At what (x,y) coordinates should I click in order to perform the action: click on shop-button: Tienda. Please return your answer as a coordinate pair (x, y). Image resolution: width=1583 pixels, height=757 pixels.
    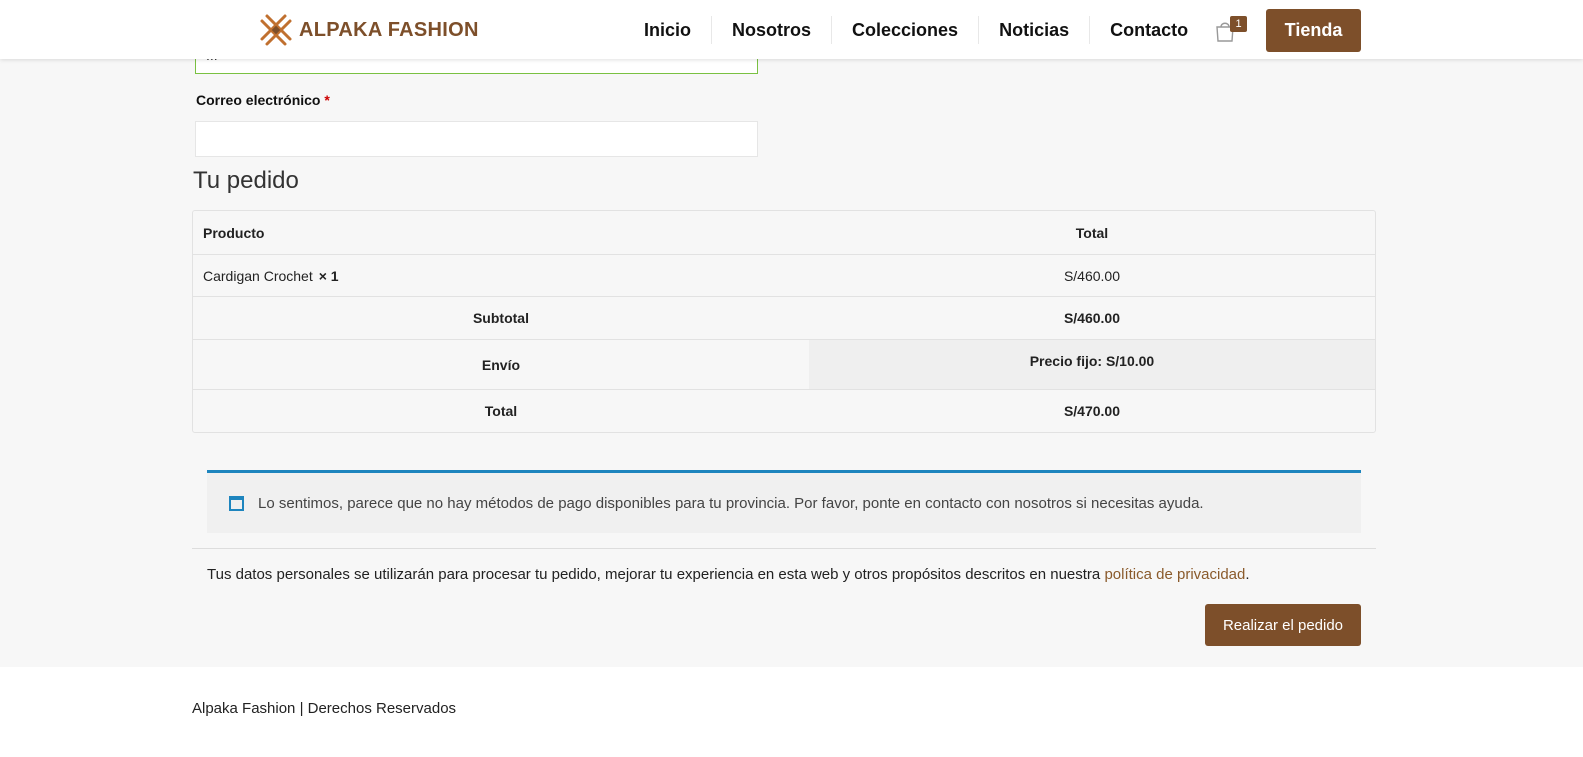
    Looking at the image, I should click on (1313, 30).